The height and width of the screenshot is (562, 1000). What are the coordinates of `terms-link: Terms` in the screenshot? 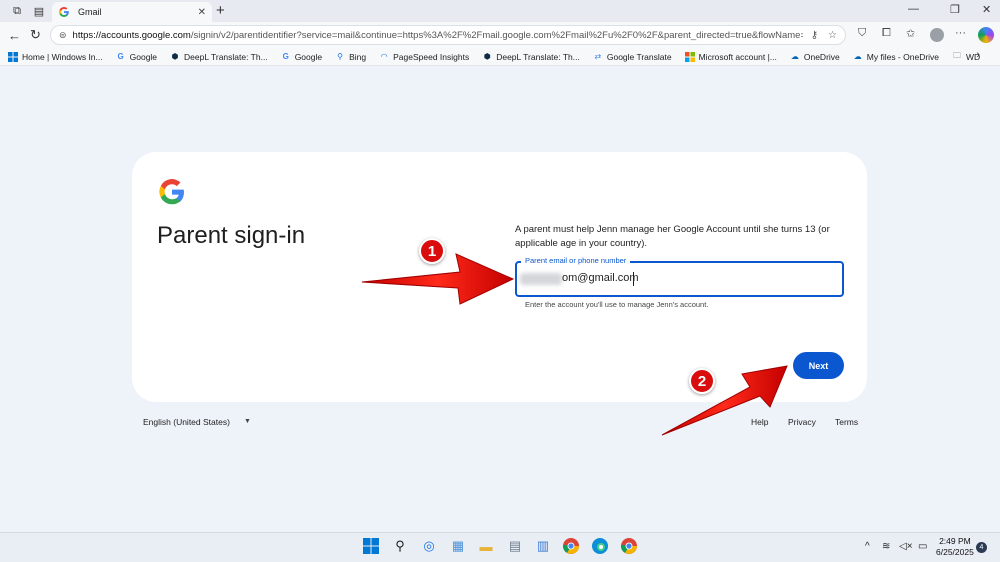 It's located at (846, 422).